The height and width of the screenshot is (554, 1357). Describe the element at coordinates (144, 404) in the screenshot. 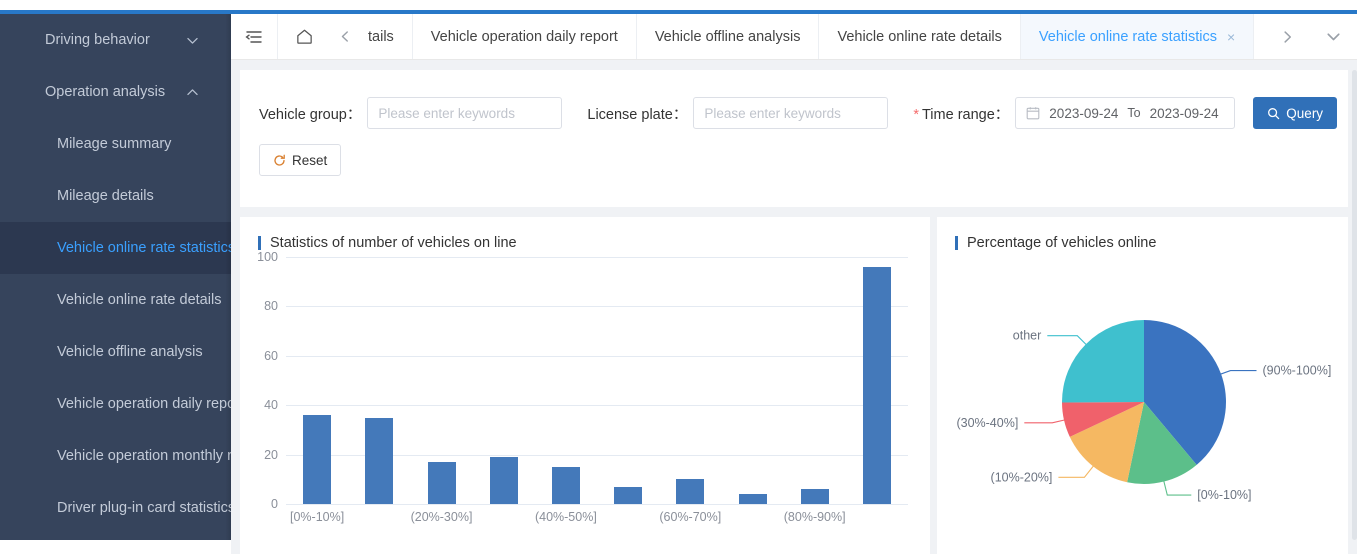

I see `sidebar-item-label: Vehicle operation daily report` at that location.